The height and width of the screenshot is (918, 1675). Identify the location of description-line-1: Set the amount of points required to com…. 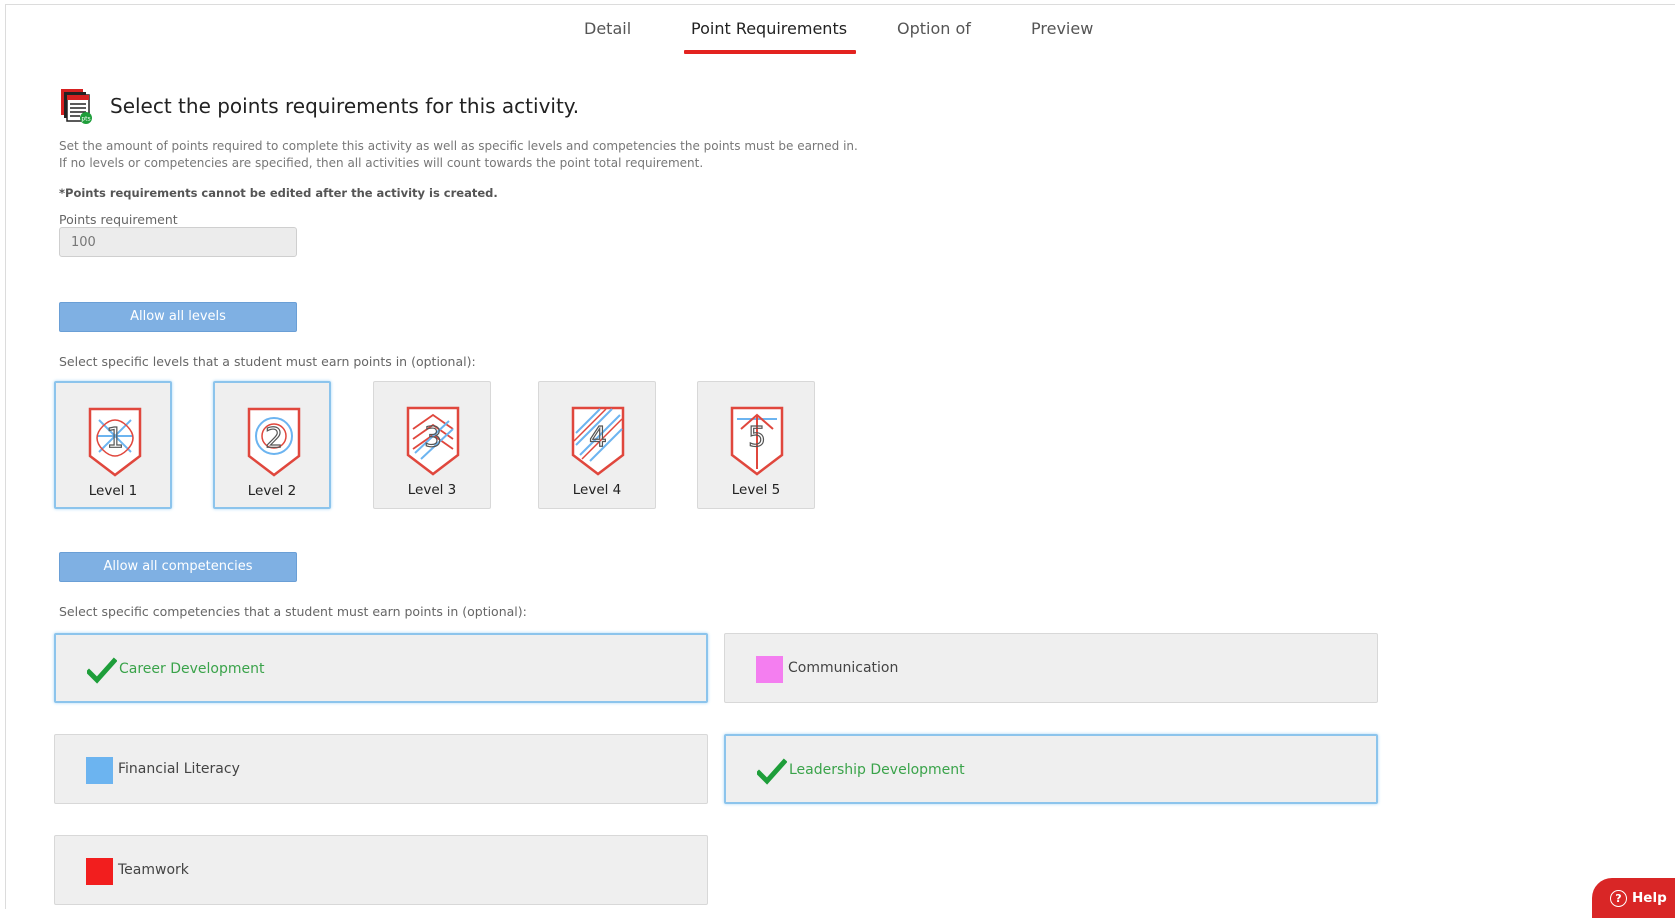
(458, 146).